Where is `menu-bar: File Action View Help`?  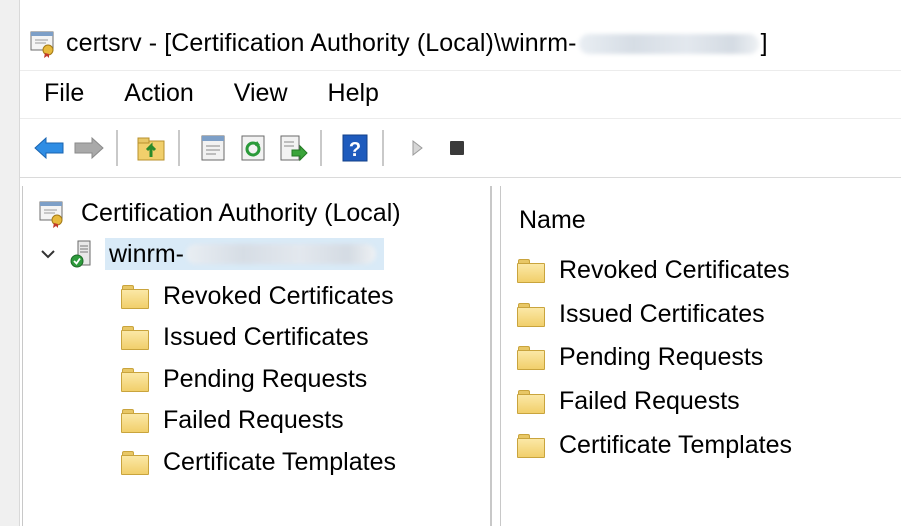
menu-bar: File Action View Help is located at coordinates (460, 93).